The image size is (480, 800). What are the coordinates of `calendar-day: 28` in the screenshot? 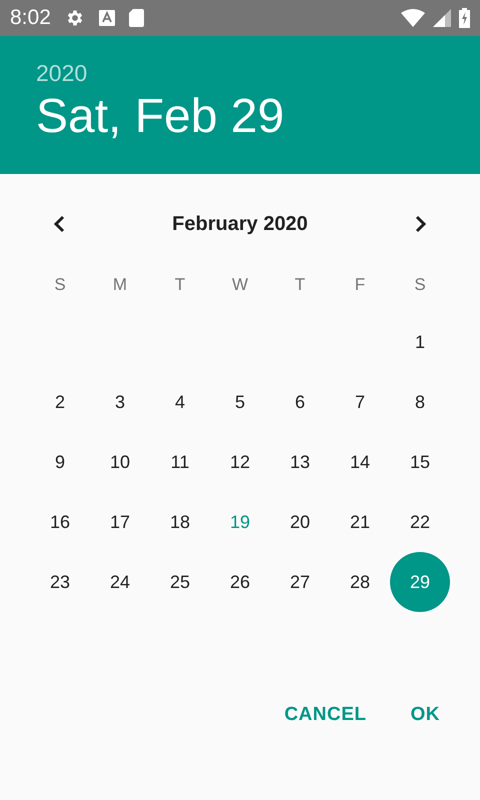 It's located at (360, 582).